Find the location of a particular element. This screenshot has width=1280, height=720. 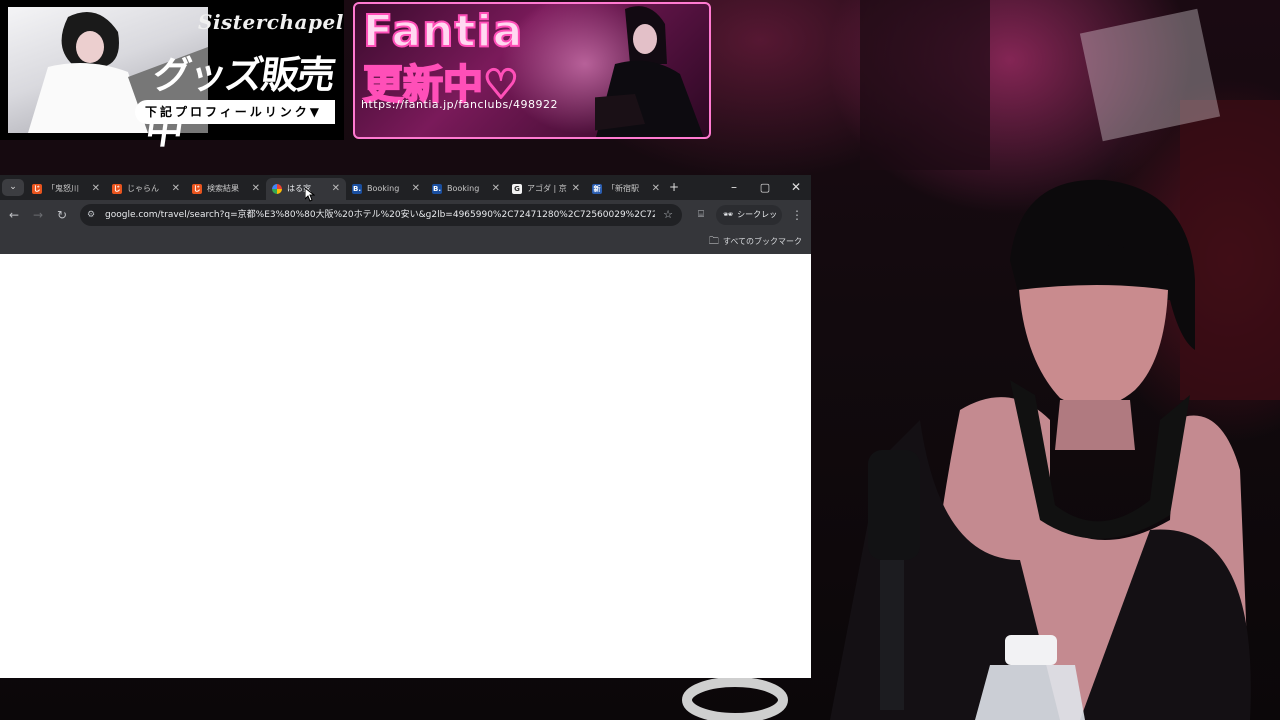

incognito-indicator: 🕶シークレット is located at coordinates (749, 222).